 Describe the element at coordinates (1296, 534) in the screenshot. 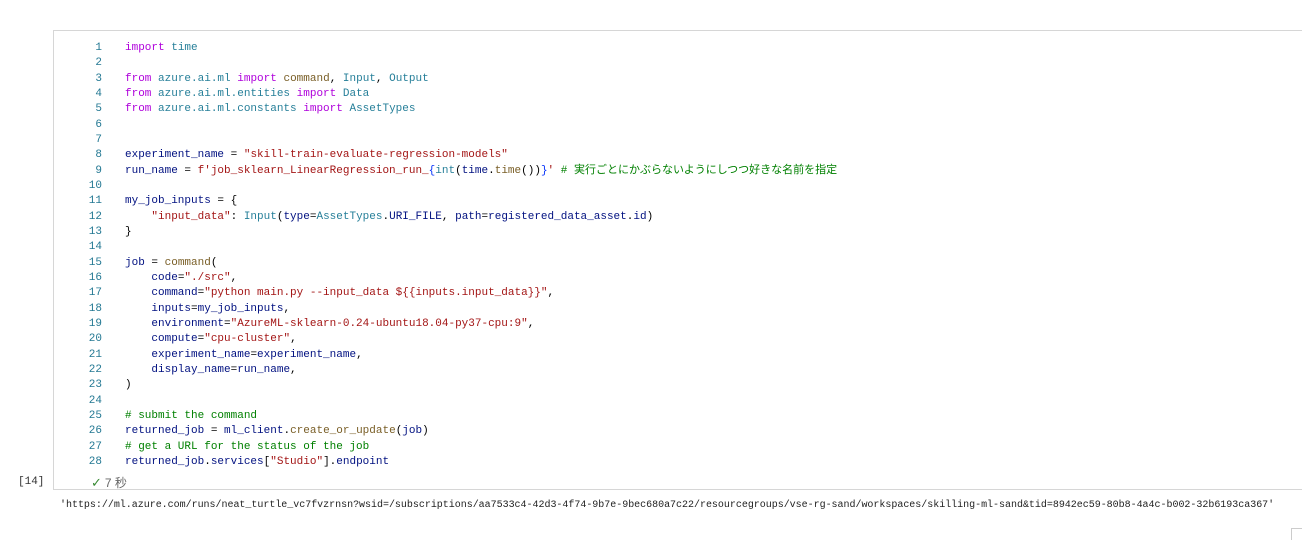

I see `resize-handle-icon` at that location.